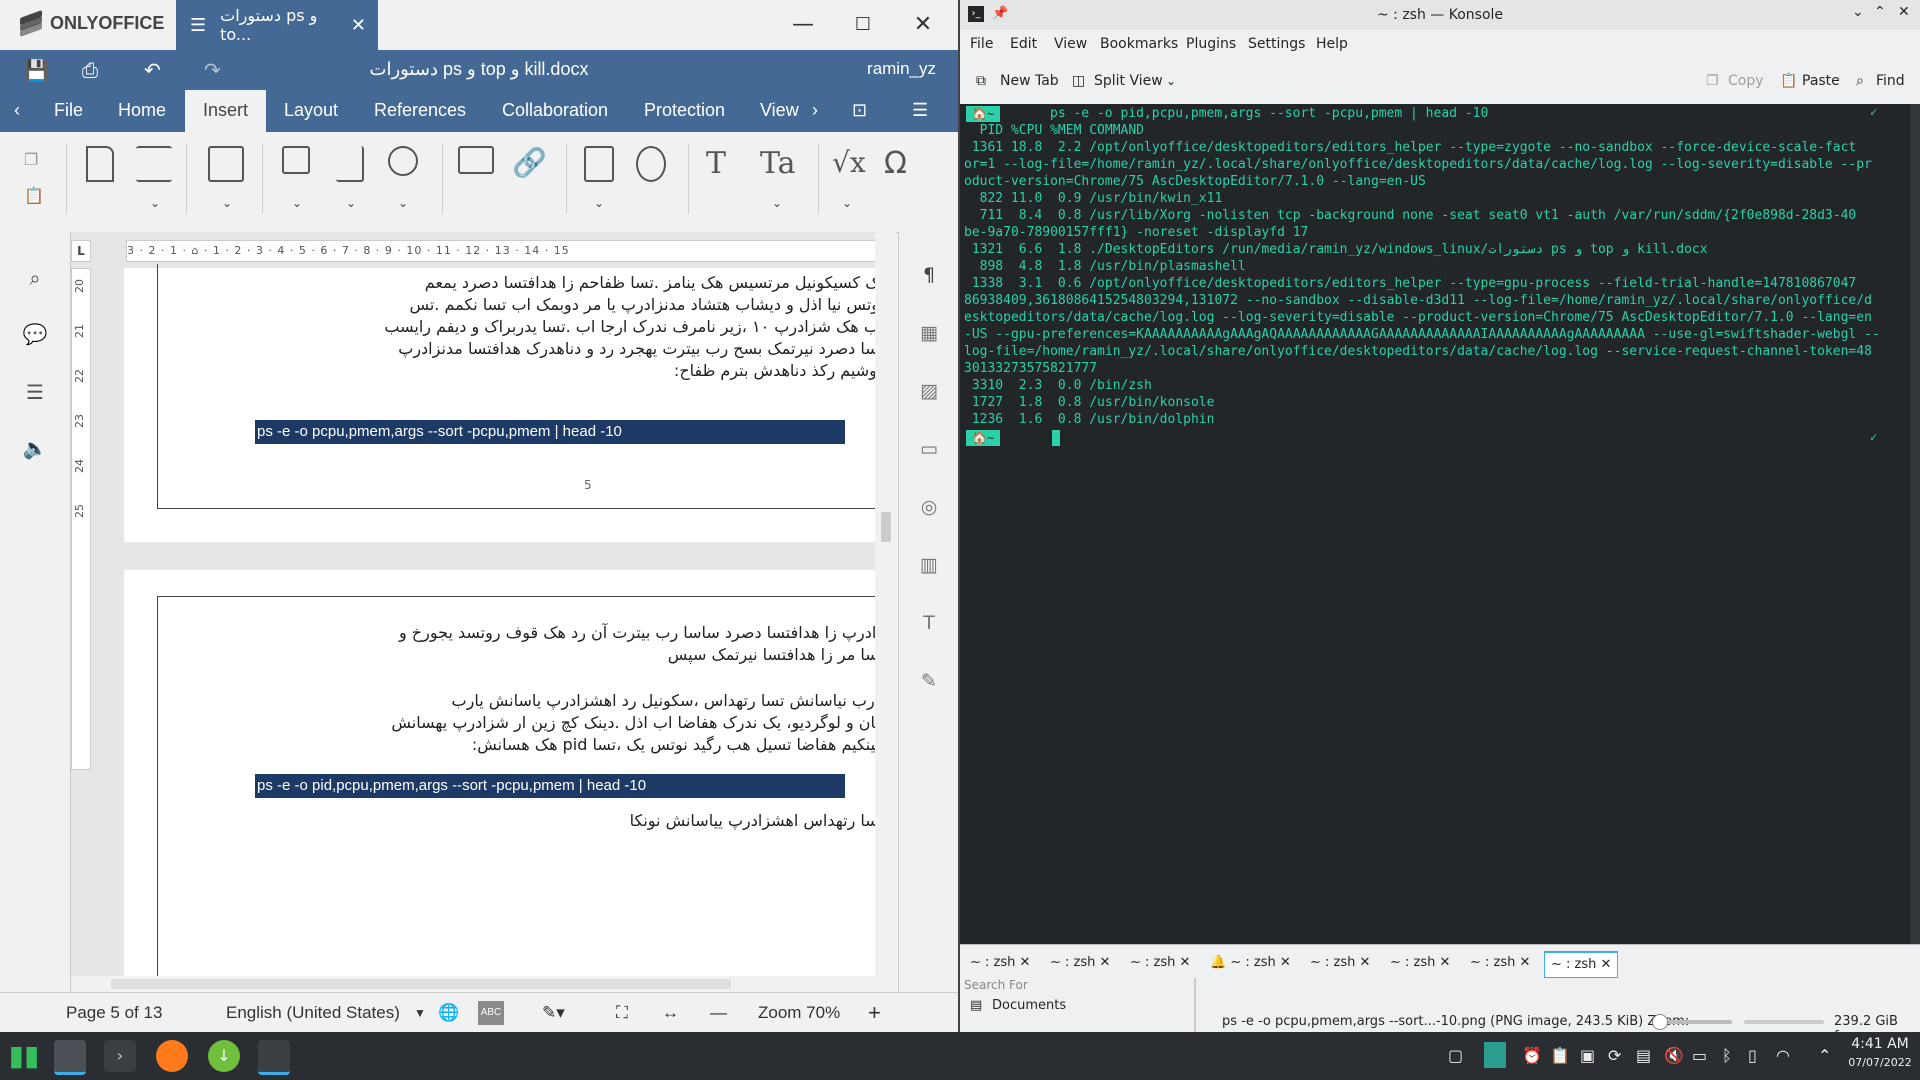  I want to click on navigation-icon: ☰, so click(35, 393).